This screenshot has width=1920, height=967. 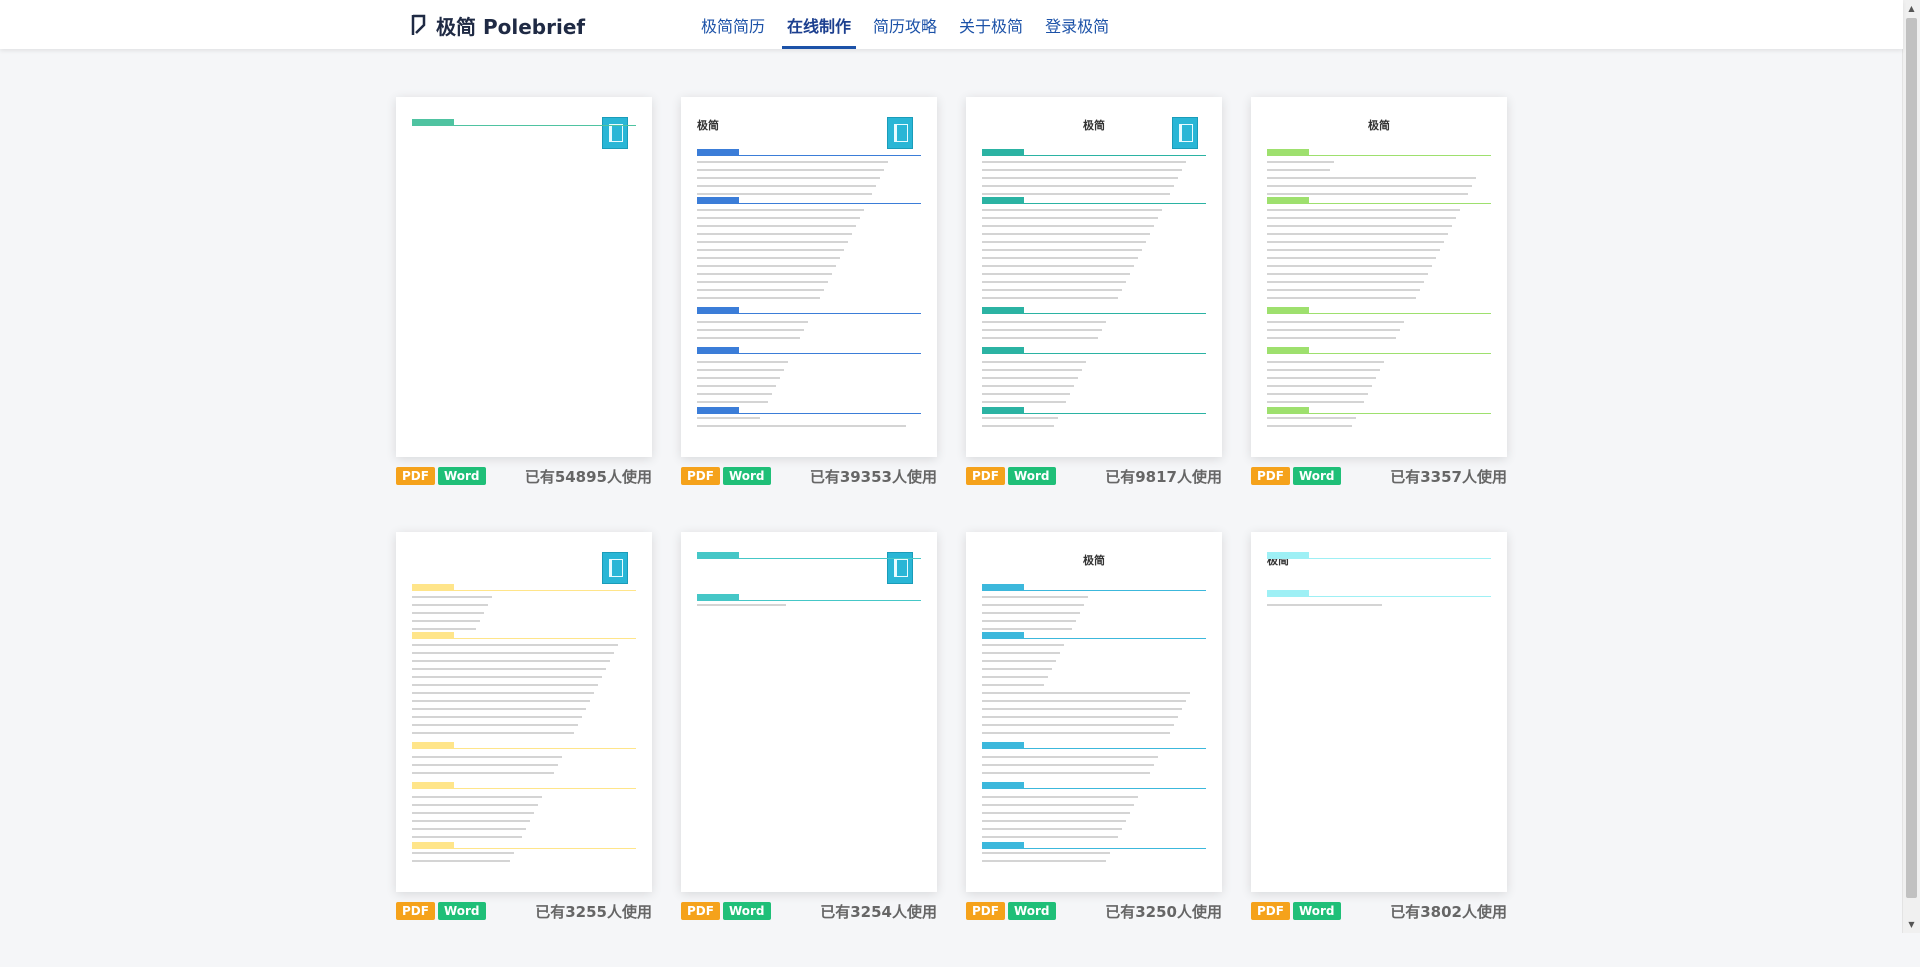 I want to click on template-card: 极简 PDF Word 已有3250人使用, so click(x=1094, y=749).